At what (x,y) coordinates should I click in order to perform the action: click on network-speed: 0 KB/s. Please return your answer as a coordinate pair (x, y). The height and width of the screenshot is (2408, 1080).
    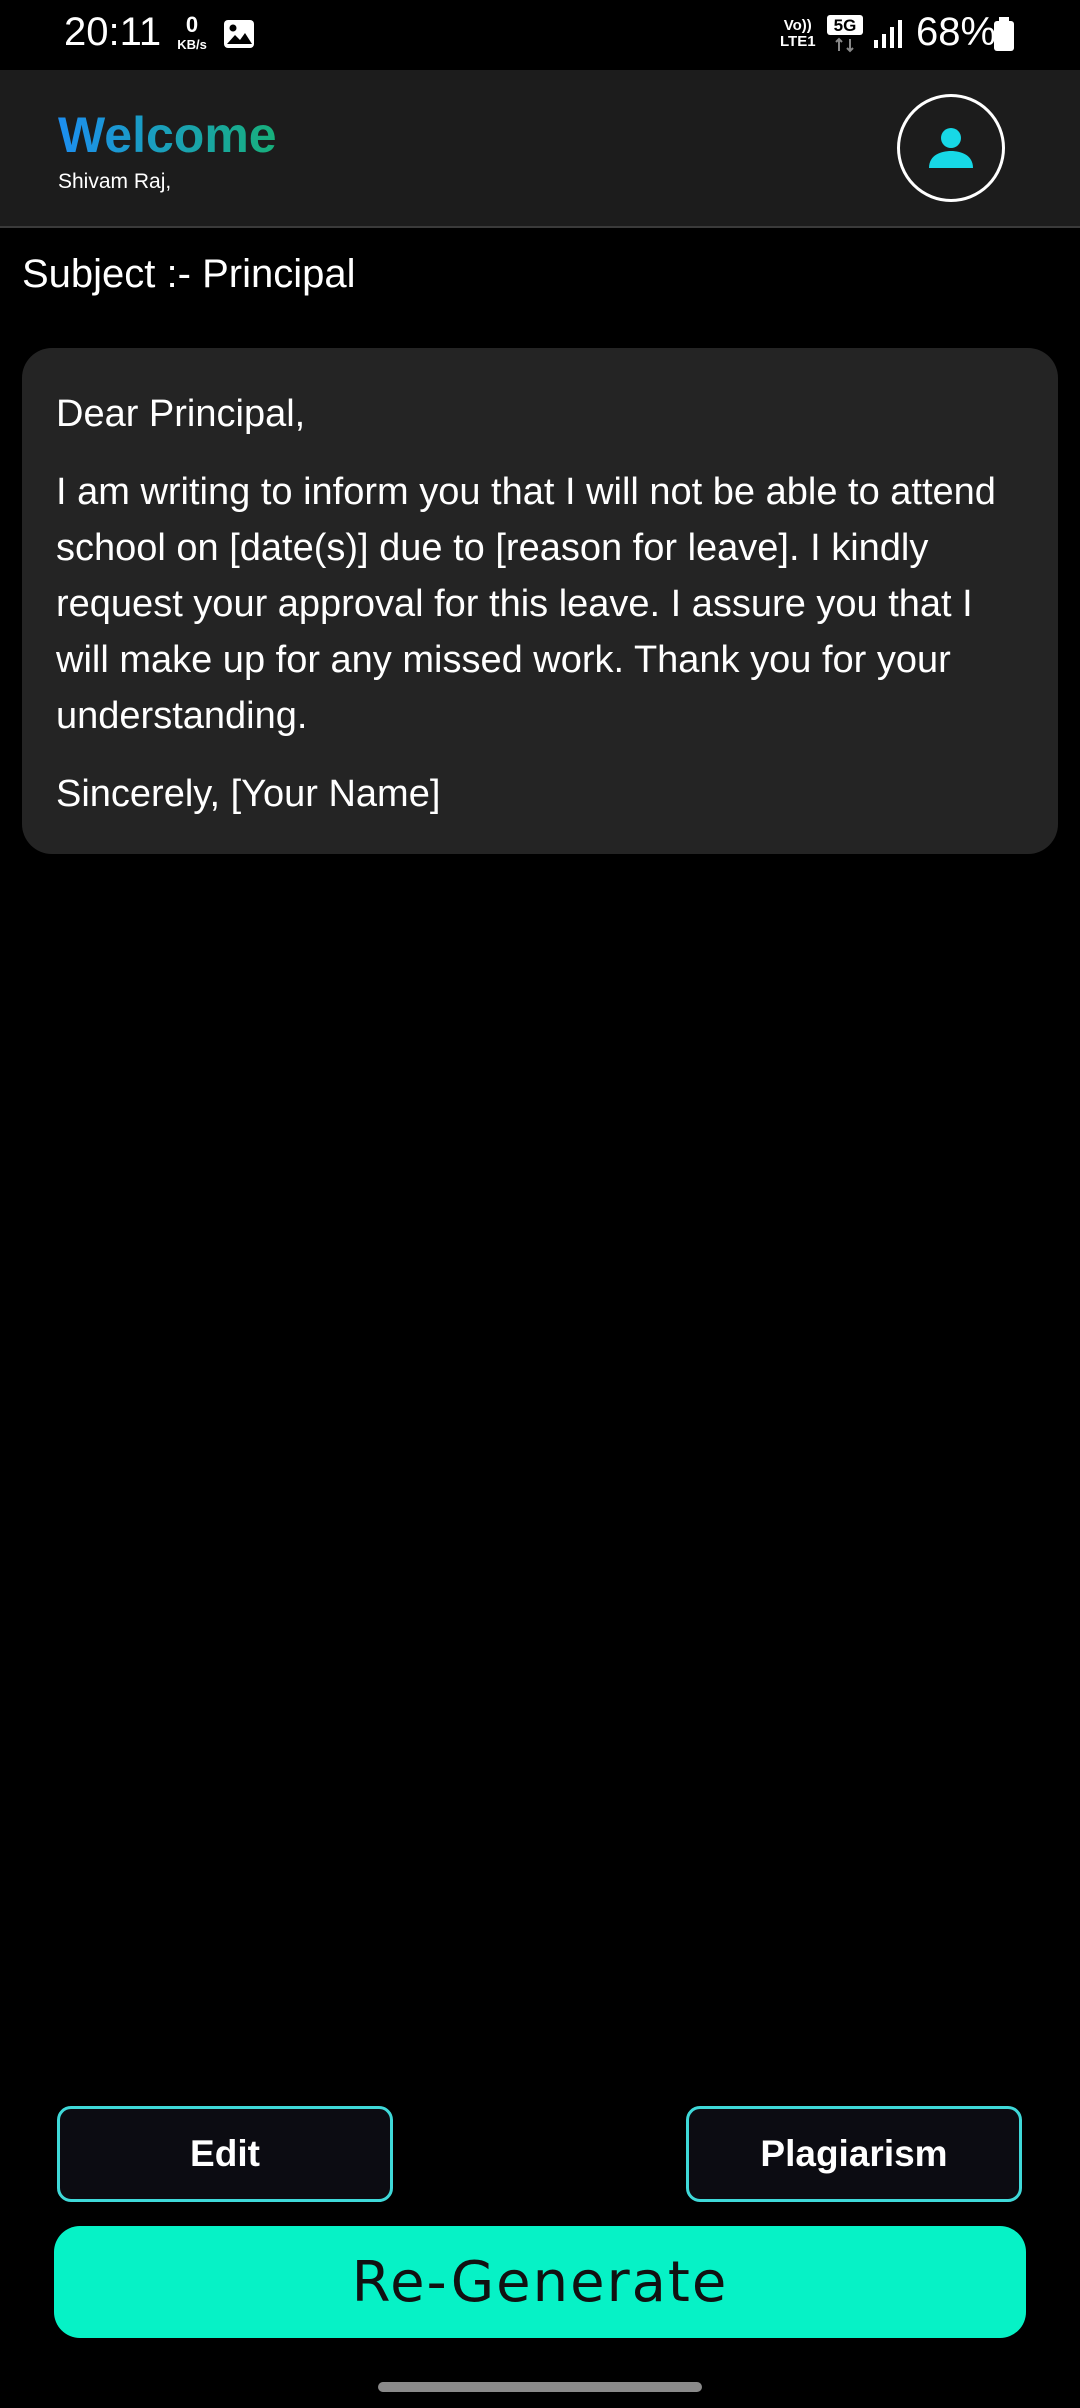
    Looking at the image, I should click on (192, 32).